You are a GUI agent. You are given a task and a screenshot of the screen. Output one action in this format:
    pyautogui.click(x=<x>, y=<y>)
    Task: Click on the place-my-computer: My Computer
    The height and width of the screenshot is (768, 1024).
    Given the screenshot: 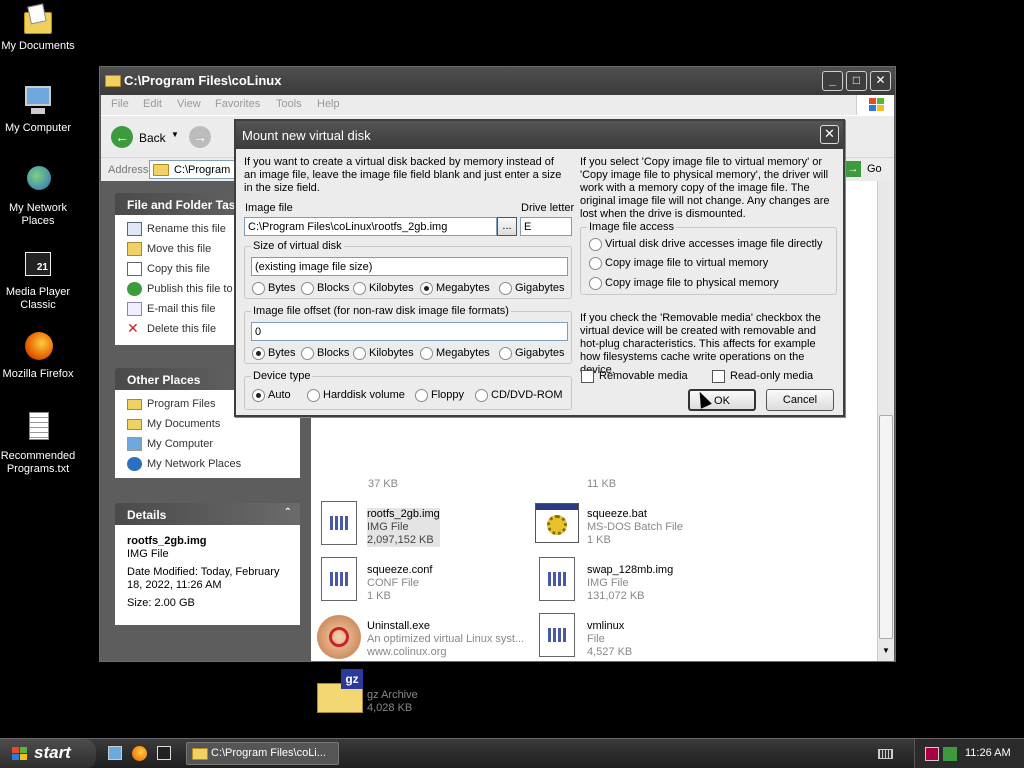 What is the action you would take?
    pyautogui.click(x=207, y=444)
    